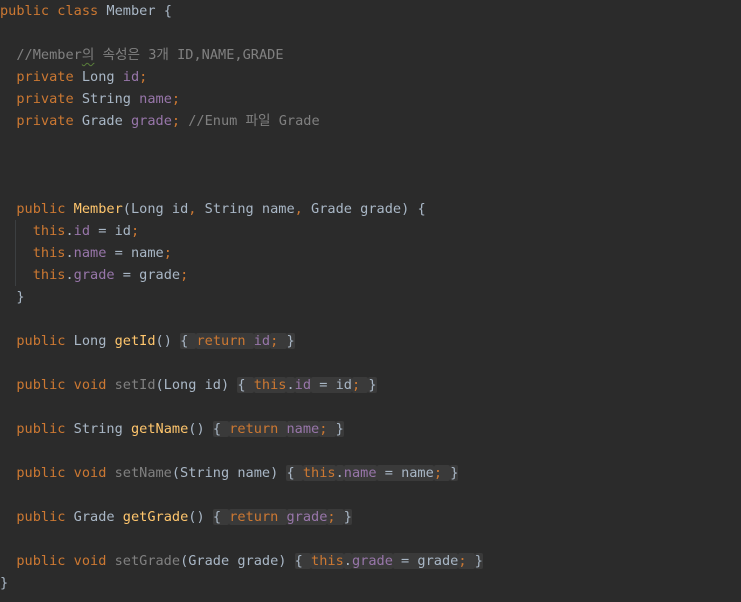  I want to click on code-token: String name, so click(249, 209).